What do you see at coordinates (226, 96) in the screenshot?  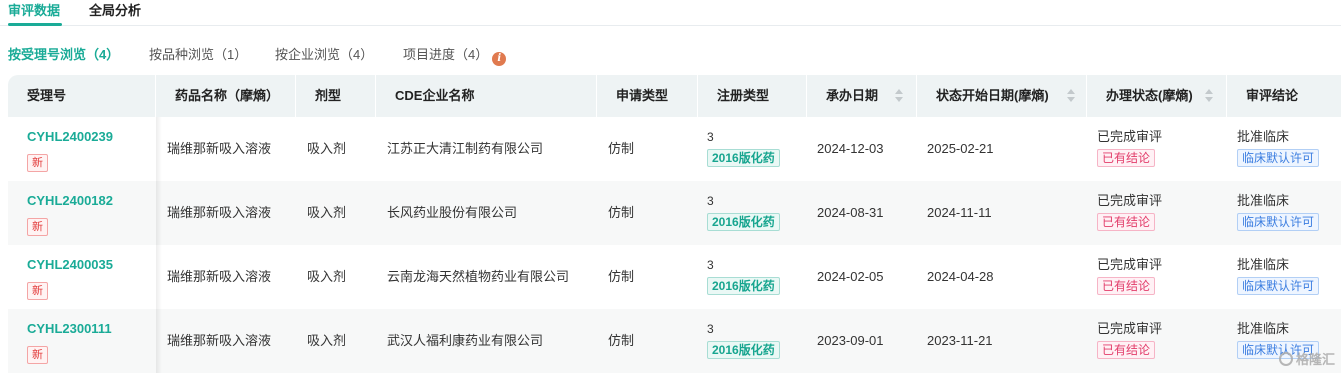 I see `col-header-drug-name: 药品名称（摩熵）` at bounding box center [226, 96].